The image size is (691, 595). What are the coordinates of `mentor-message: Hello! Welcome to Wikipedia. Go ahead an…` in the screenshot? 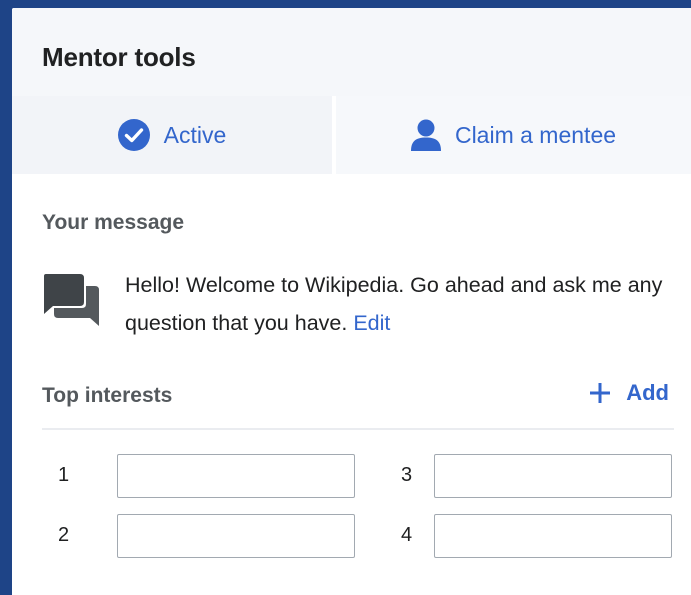 It's located at (397, 304).